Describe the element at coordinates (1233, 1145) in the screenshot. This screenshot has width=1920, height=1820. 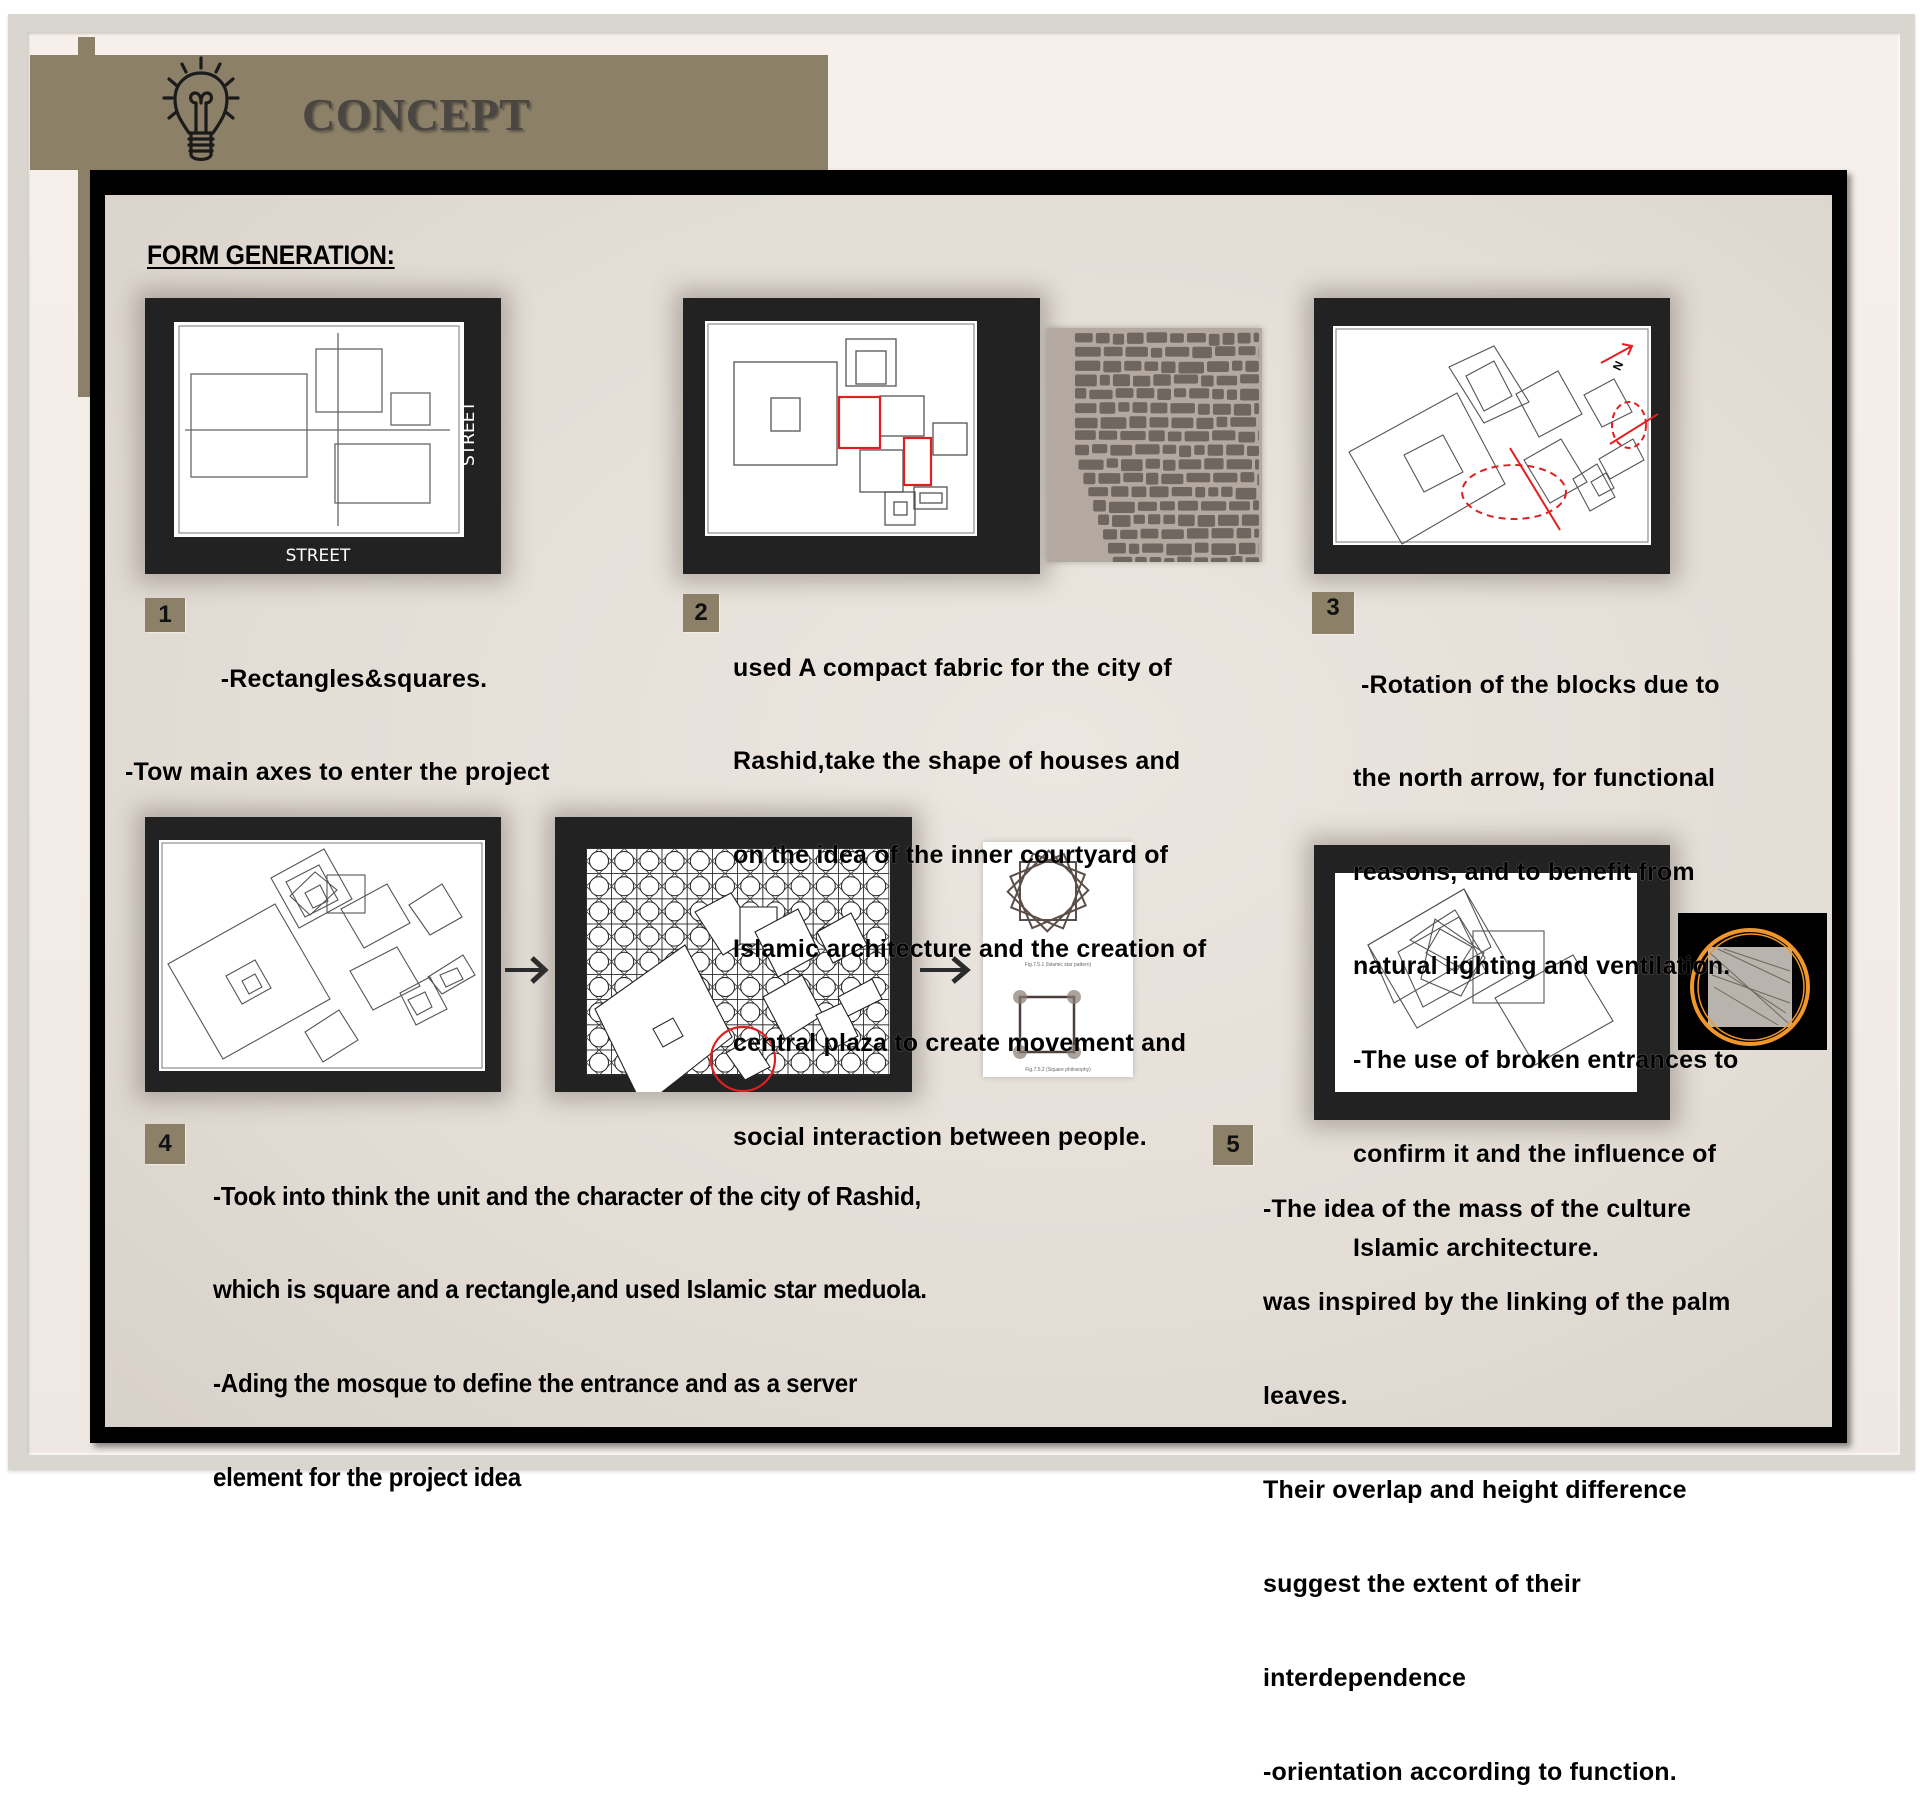
I see `step-badge: 5` at that location.